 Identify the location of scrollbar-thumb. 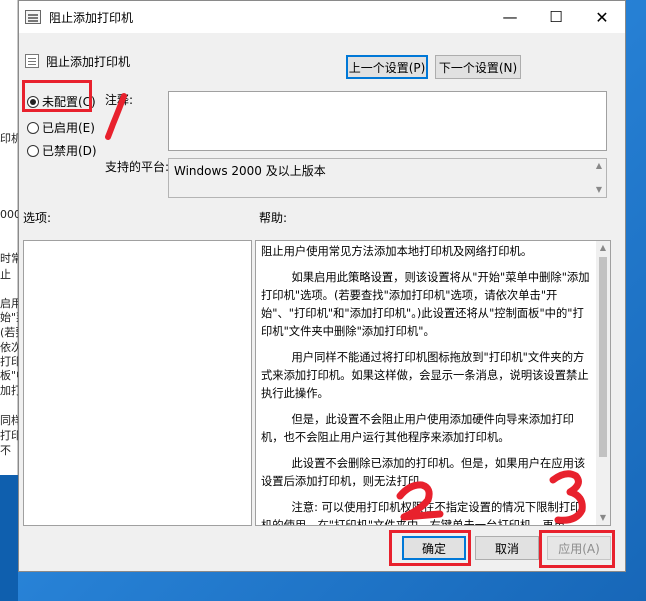
(603, 357).